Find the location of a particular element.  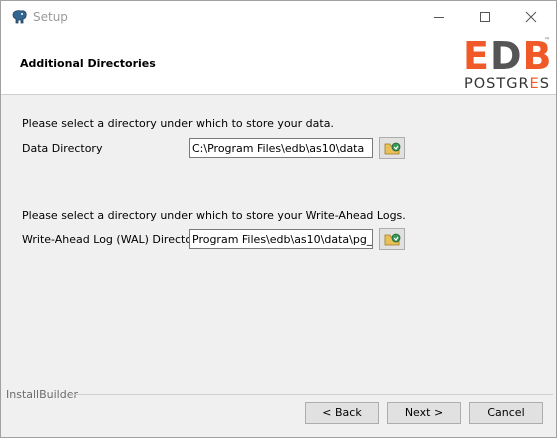

footer-divider is located at coordinates (312, 394).